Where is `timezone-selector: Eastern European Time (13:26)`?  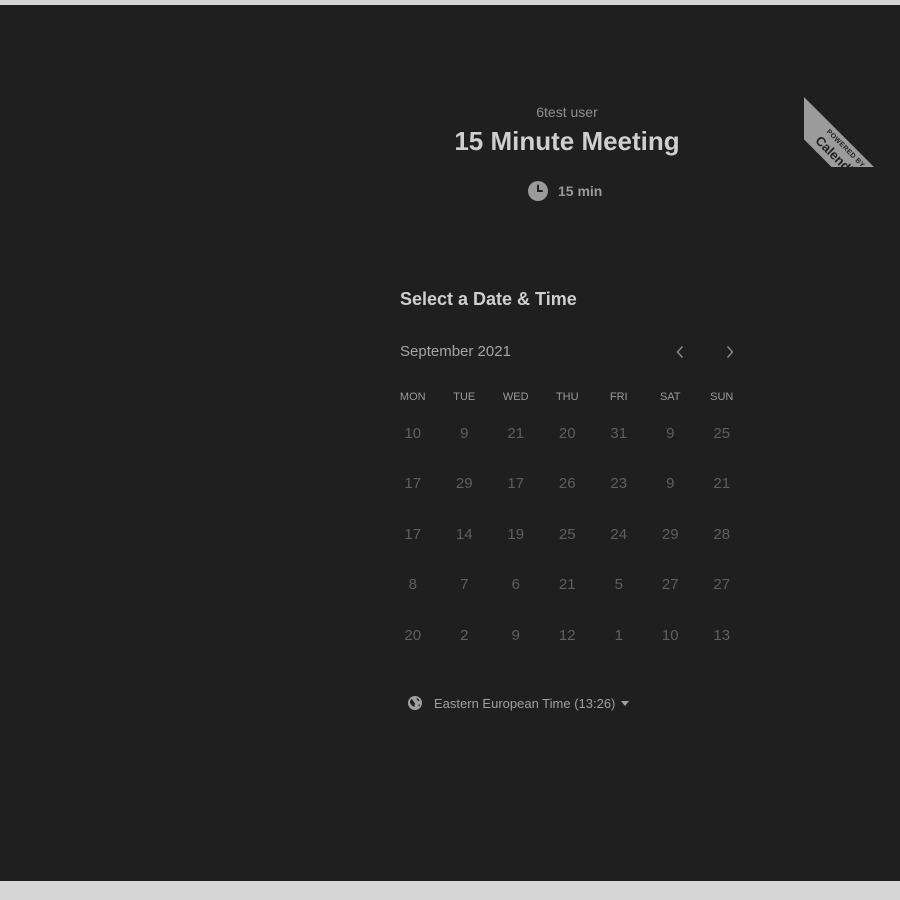
timezone-selector: Eastern European Time (13:26) is located at coordinates (518, 703).